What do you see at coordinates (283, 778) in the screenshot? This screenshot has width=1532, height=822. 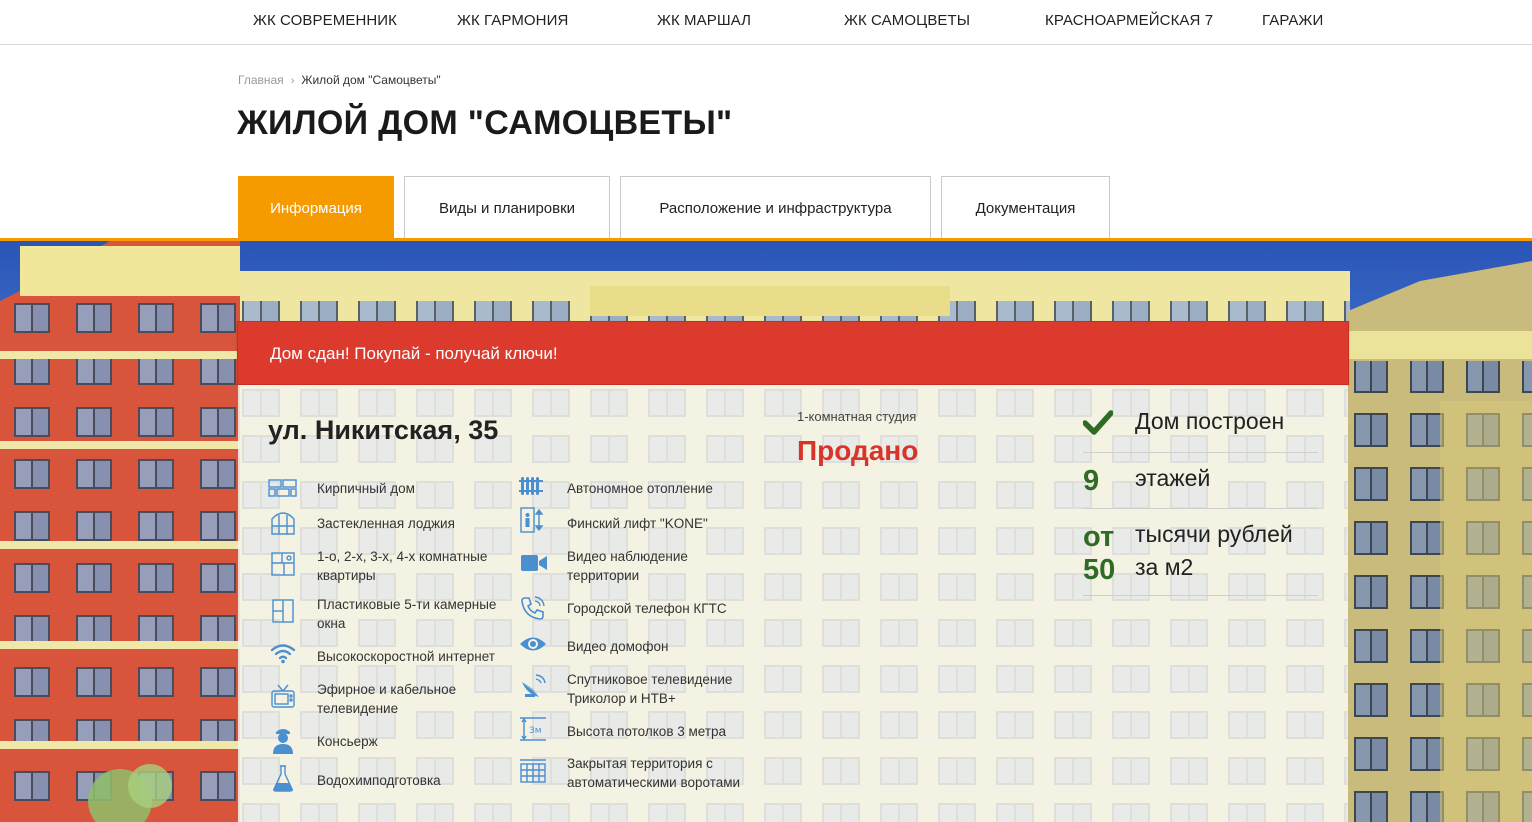 I see `flask-icon` at bounding box center [283, 778].